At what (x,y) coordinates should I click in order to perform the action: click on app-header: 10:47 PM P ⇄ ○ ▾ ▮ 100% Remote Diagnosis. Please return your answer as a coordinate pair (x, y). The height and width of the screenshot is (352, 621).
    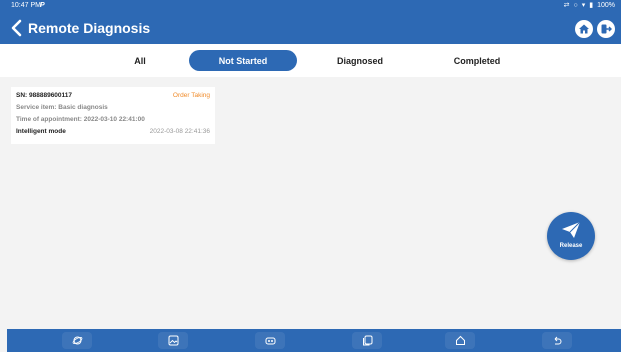
    Looking at the image, I should click on (310, 22).